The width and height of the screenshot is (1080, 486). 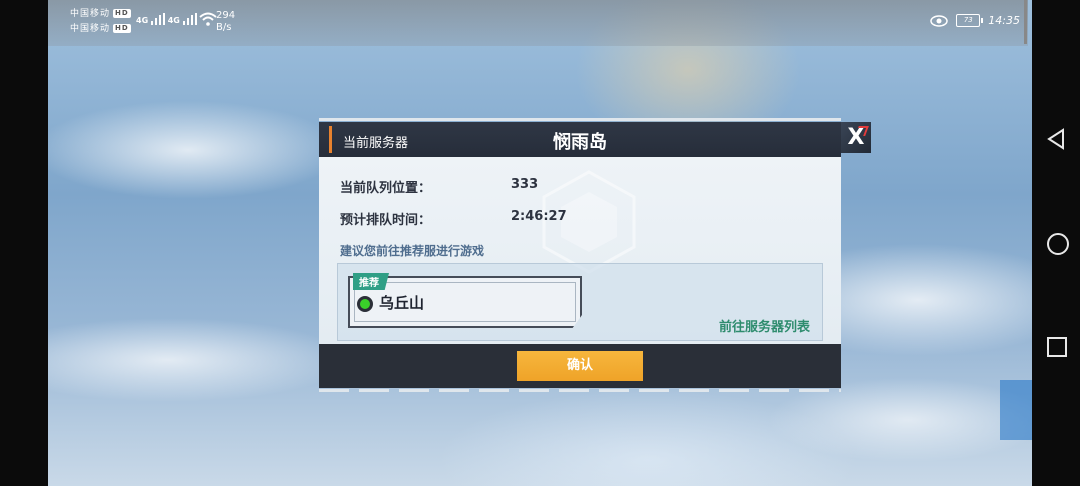 I want to click on close-button: X, so click(x=856, y=137).